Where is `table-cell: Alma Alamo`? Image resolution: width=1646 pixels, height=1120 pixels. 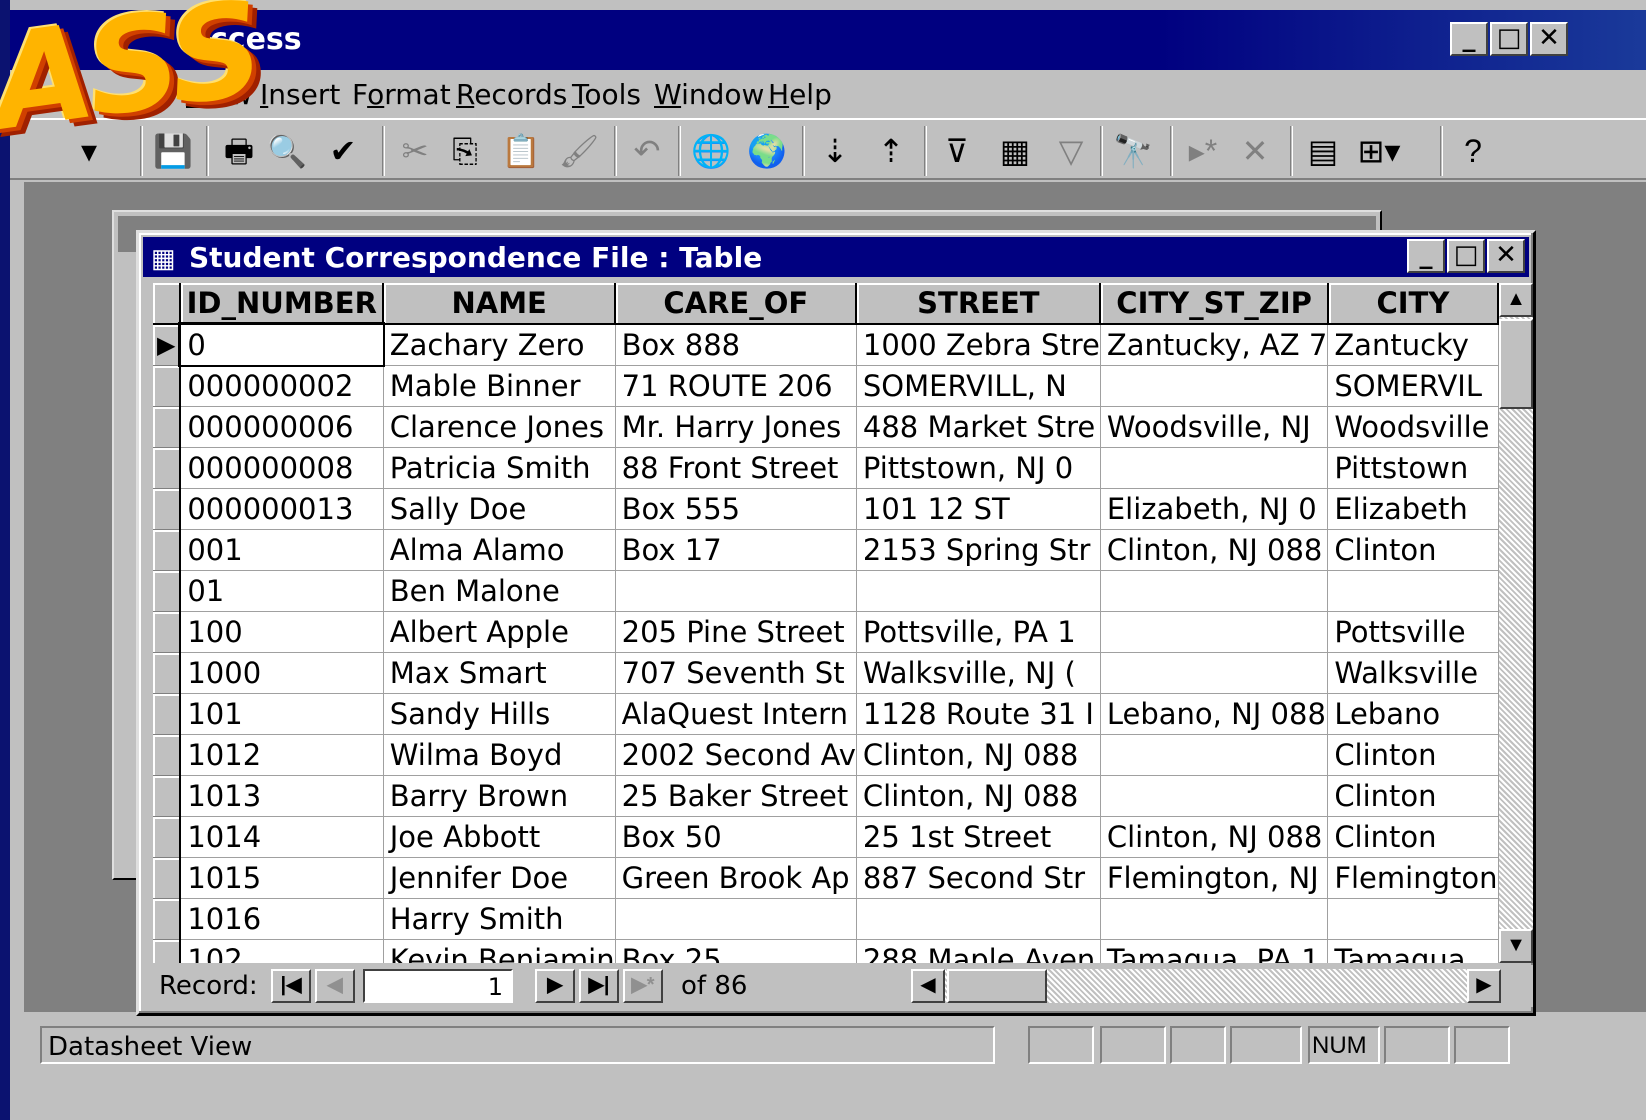 table-cell: Alma Alamo is located at coordinates (499, 550).